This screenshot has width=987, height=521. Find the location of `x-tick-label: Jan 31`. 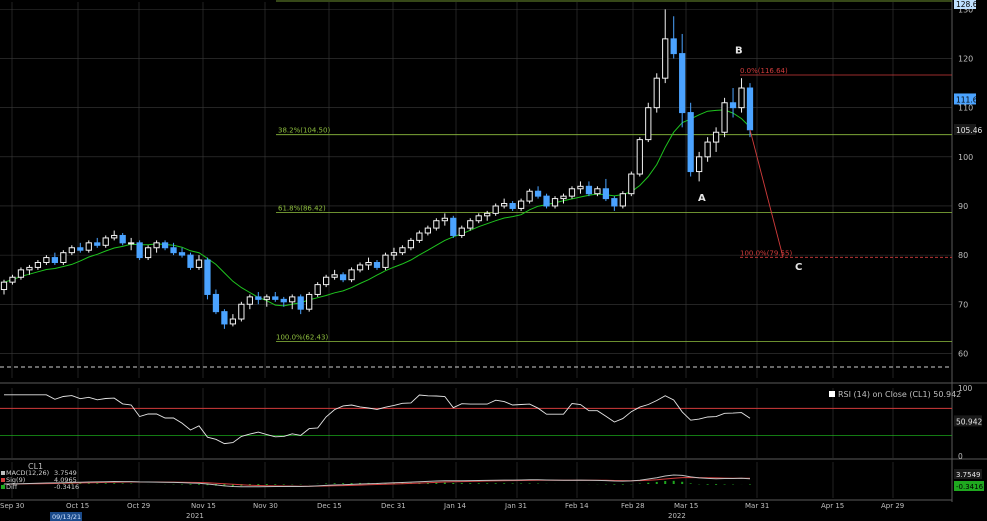

x-tick-label: Jan 31 is located at coordinates (515, 506).